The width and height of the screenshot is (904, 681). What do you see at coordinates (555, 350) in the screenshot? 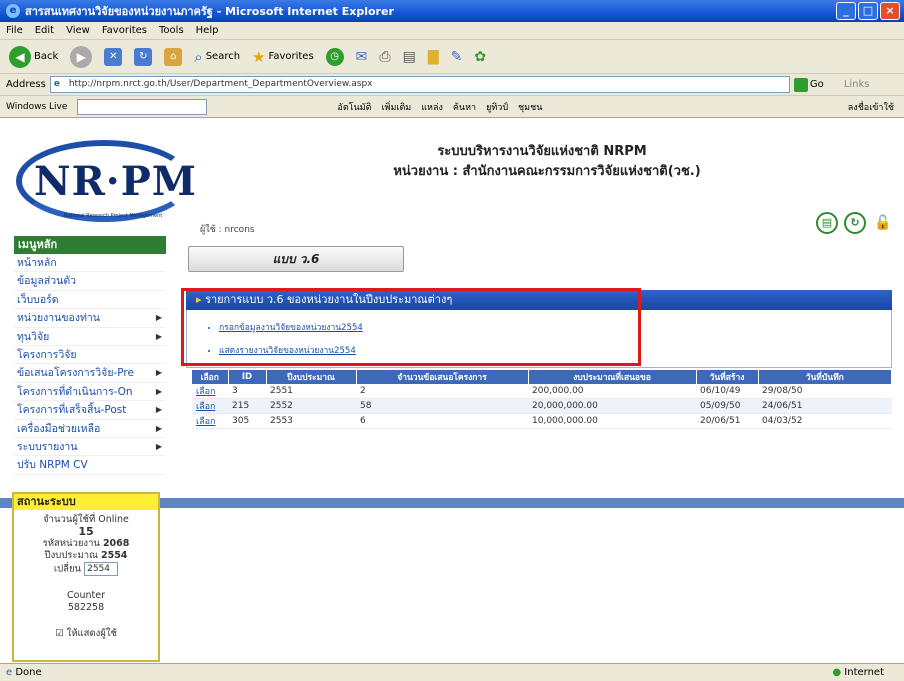
I see `link-show-research: แสดงรายงานวิจัยของหน่วยงาน2554` at bounding box center [555, 350].